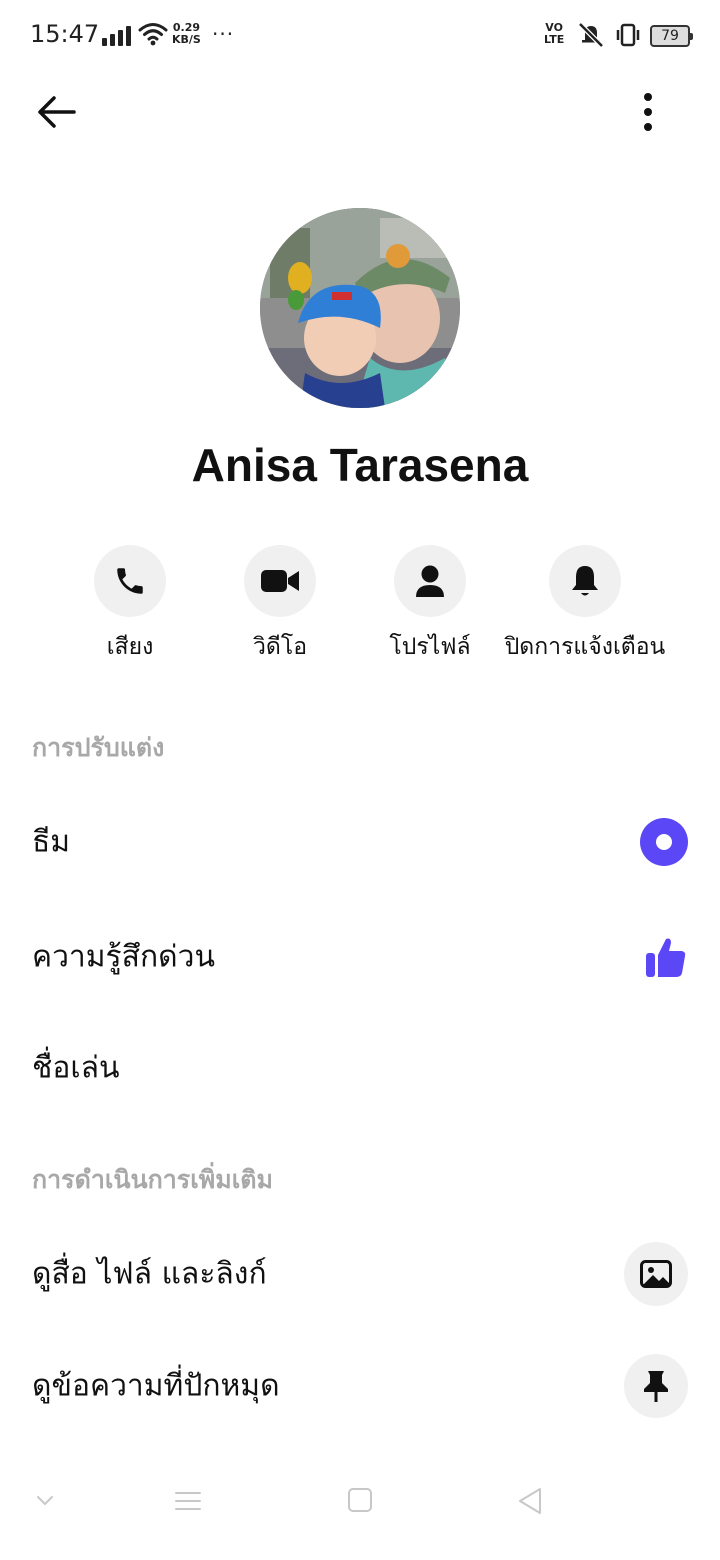  I want to click on nav-collapse-button, so click(45, 1501).